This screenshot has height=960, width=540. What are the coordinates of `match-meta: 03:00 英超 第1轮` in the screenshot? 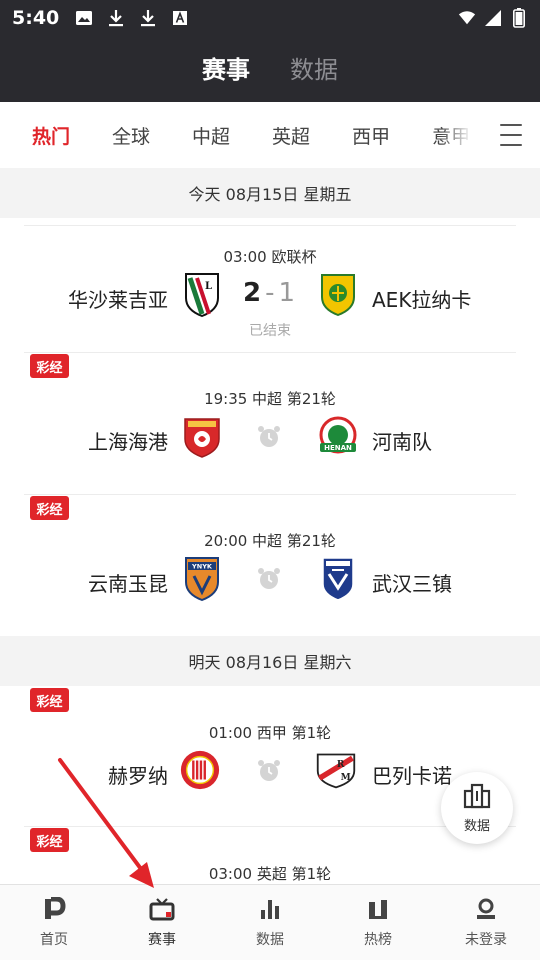 It's located at (270, 874).